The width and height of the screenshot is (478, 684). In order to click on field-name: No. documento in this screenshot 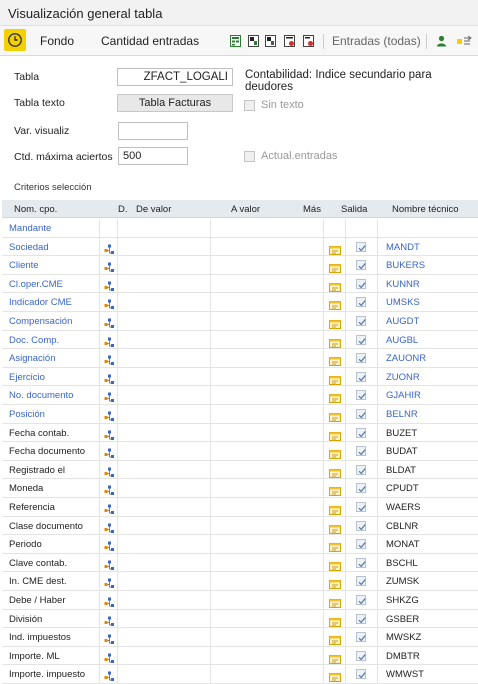, I will do `click(41, 395)`.